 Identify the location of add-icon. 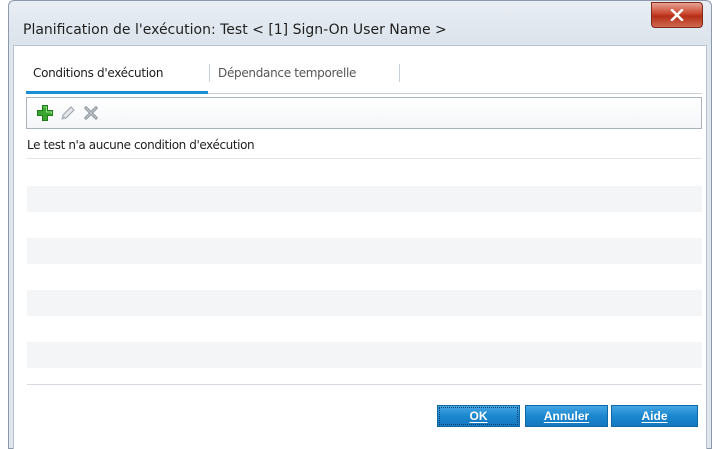
(45, 113).